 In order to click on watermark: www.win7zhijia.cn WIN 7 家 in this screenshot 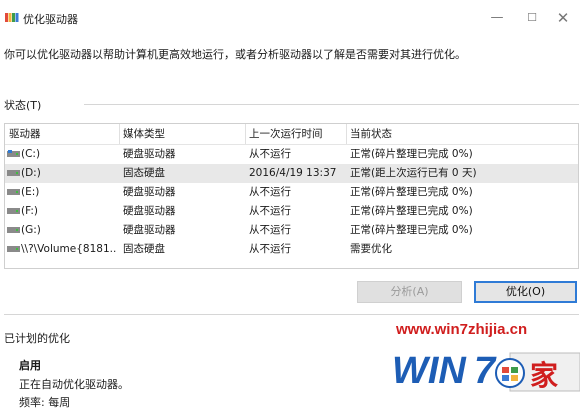, I will do `click(483, 359)`.